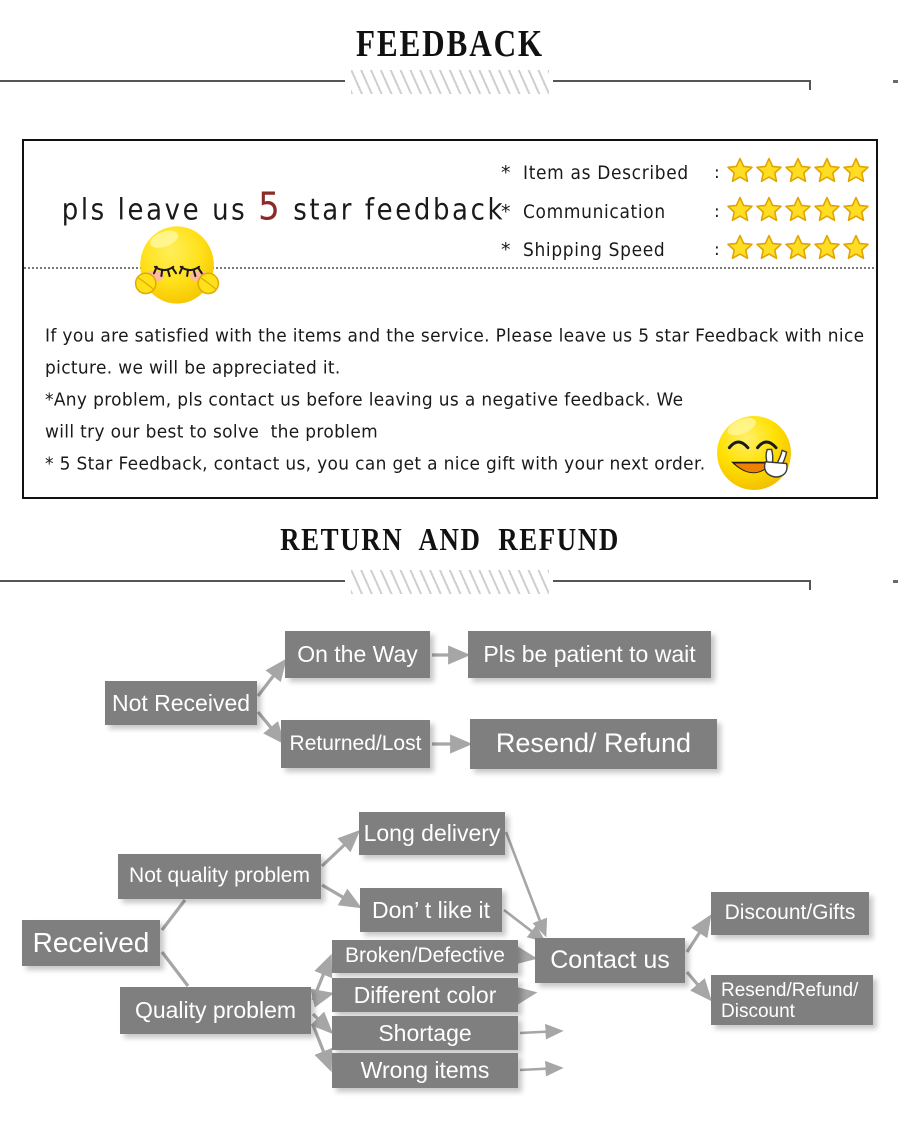 This screenshot has height=1132, width=900. Describe the element at coordinates (450, 539) in the screenshot. I see `page-title-return-and-refund: RETURN AND REFUND` at that location.